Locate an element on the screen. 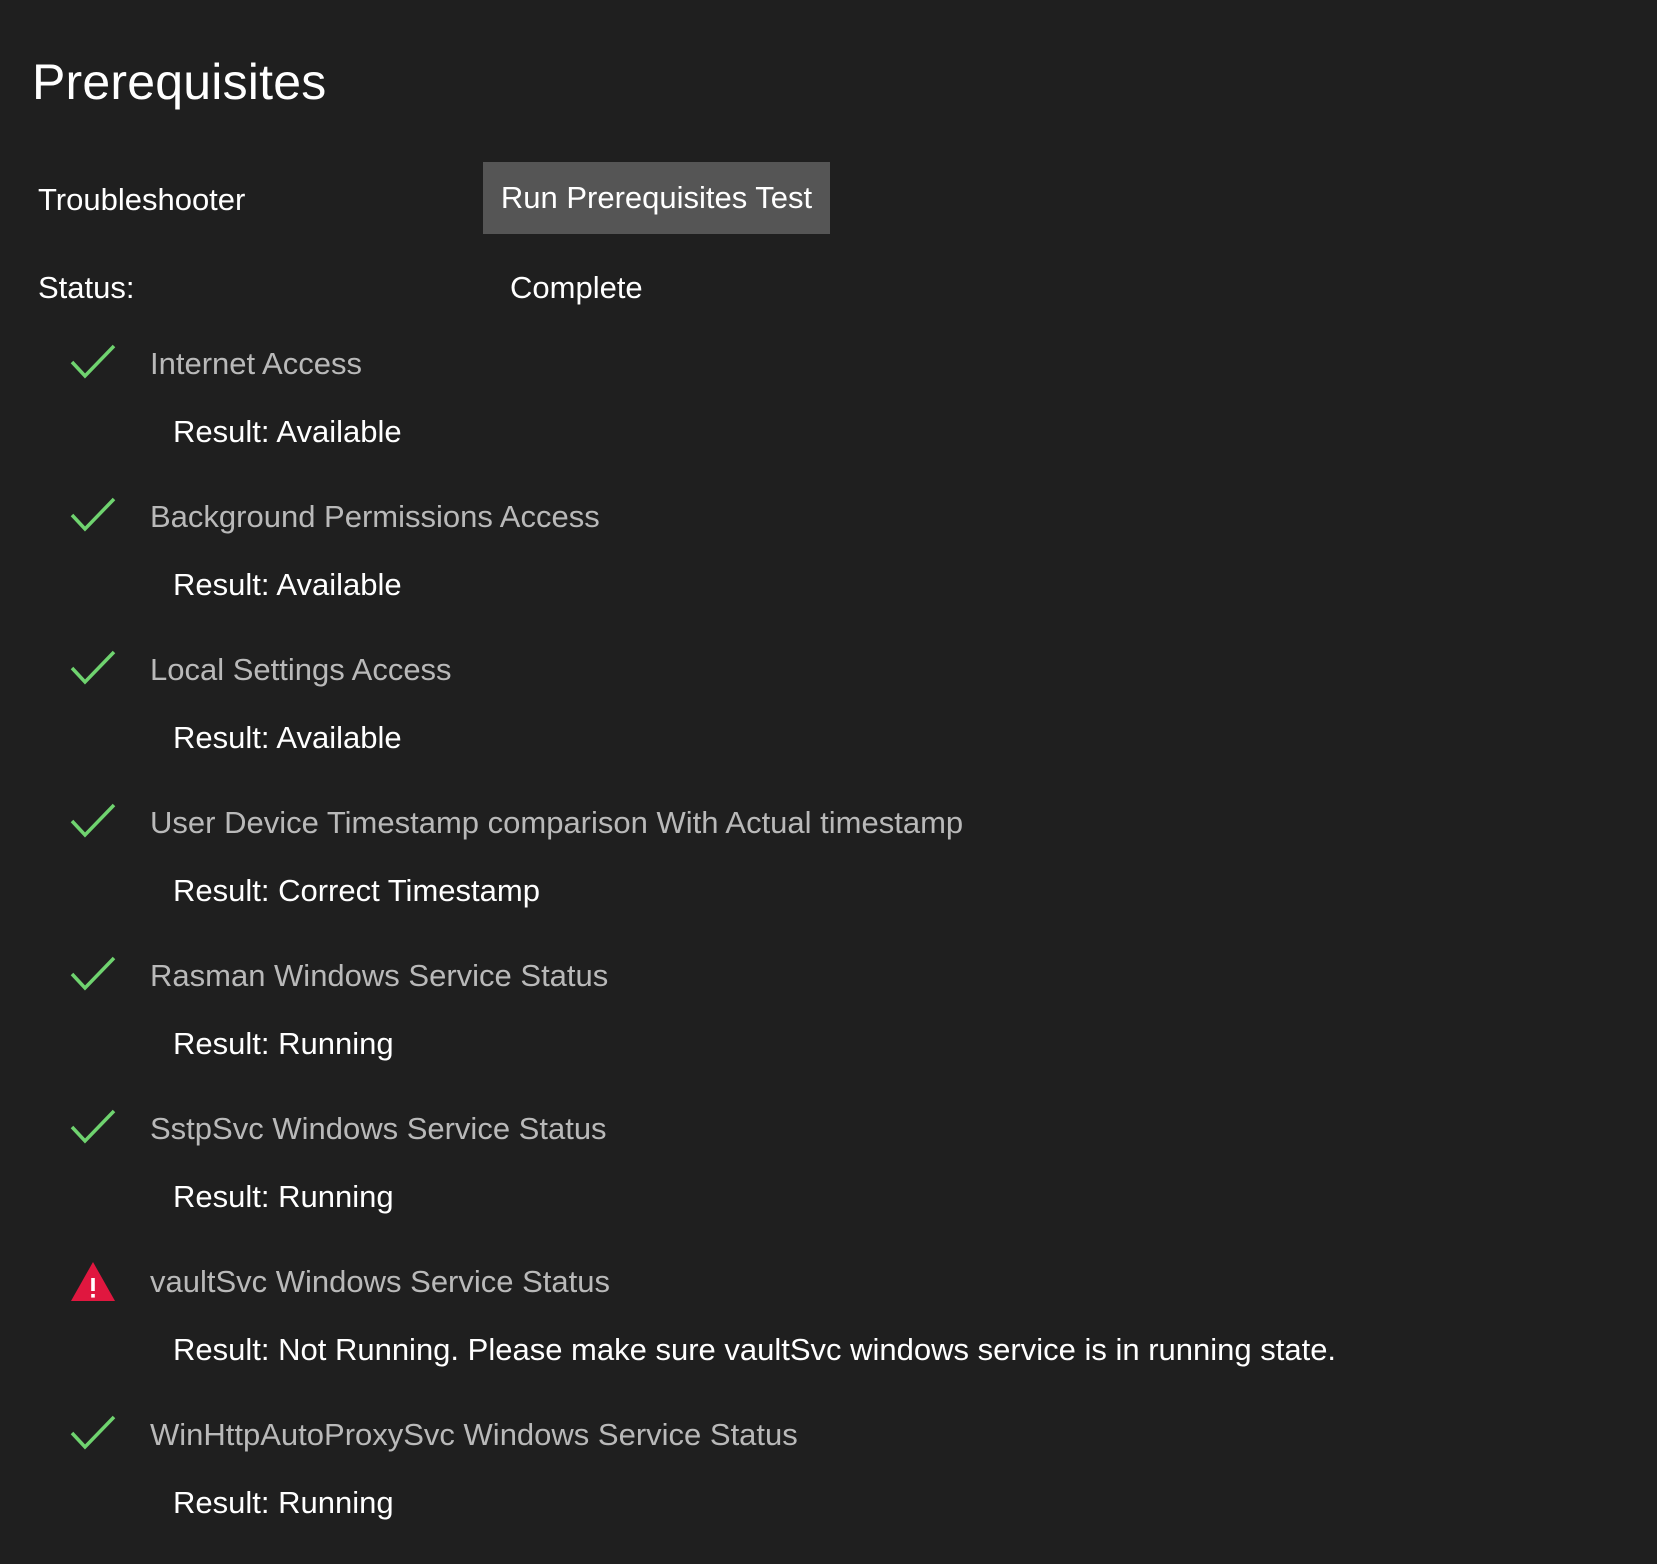  check-title: Internet Access is located at coordinates (256, 363).